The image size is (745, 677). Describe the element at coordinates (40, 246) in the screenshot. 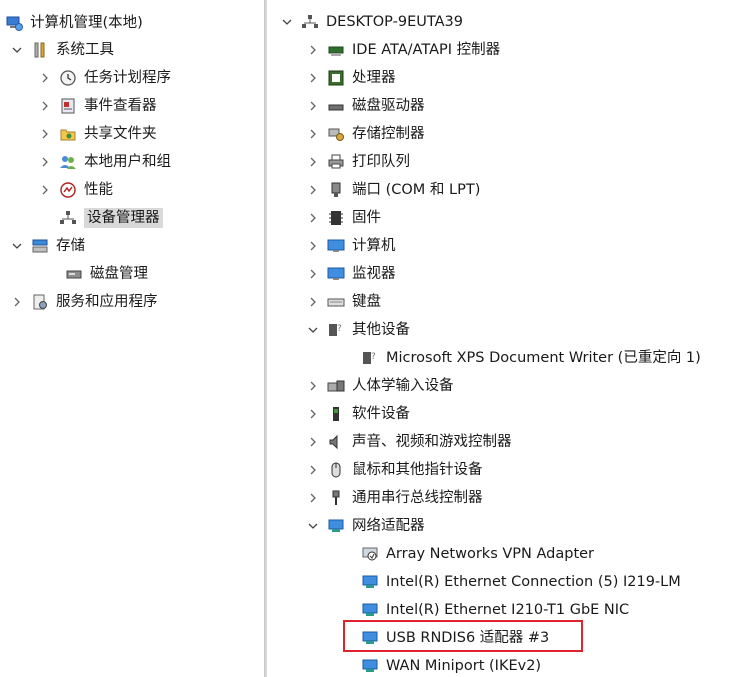

I see `storage-icon` at that location.